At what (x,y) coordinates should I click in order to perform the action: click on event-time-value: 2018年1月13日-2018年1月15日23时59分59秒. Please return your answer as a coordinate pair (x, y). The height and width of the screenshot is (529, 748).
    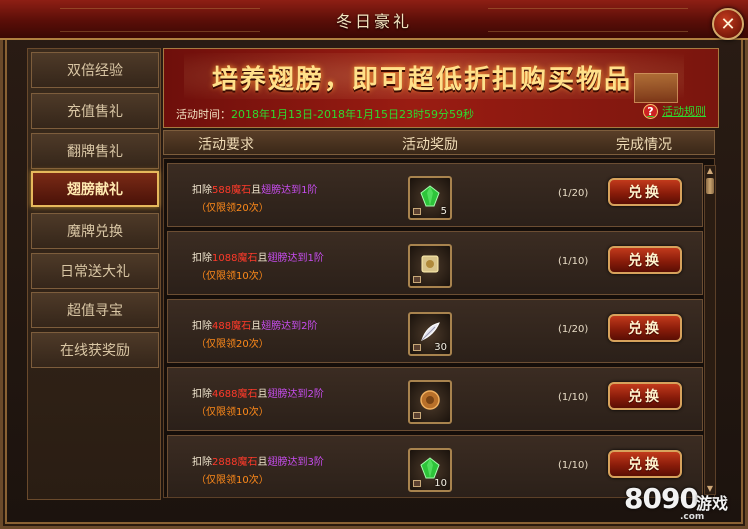
    Looking at the image, I should click on (352, 114).